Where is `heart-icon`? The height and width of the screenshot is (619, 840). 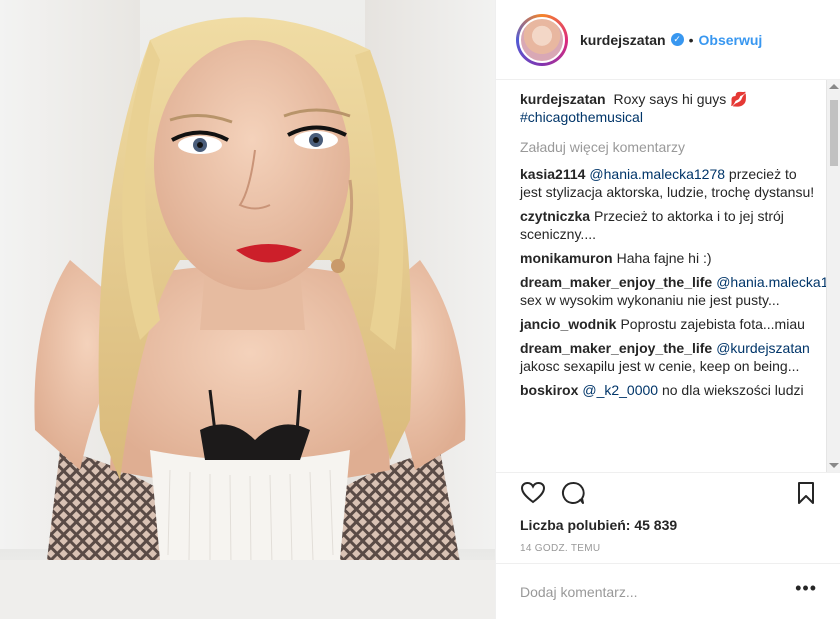 heart-icon is located at coordinates (533, 493).